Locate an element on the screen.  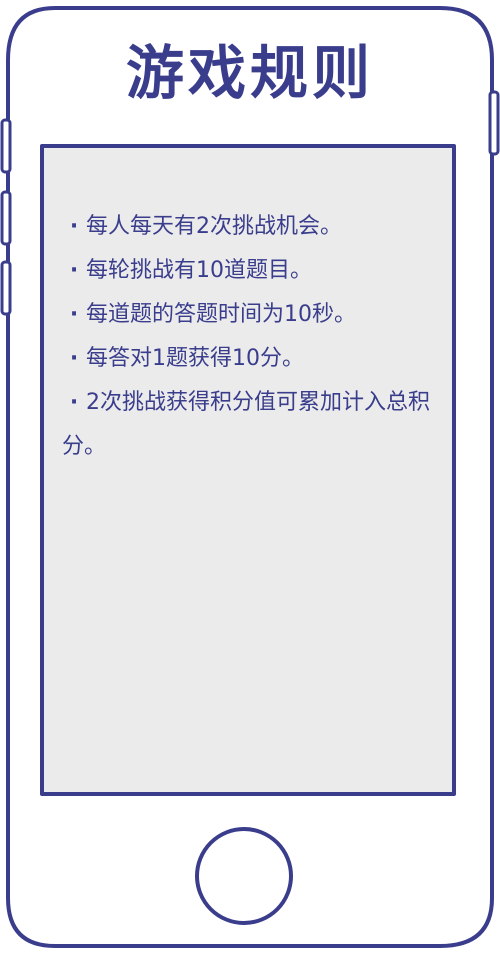
rule-item: · 每道题的答题时间为10秒。 is located at coordinates (252, 315).